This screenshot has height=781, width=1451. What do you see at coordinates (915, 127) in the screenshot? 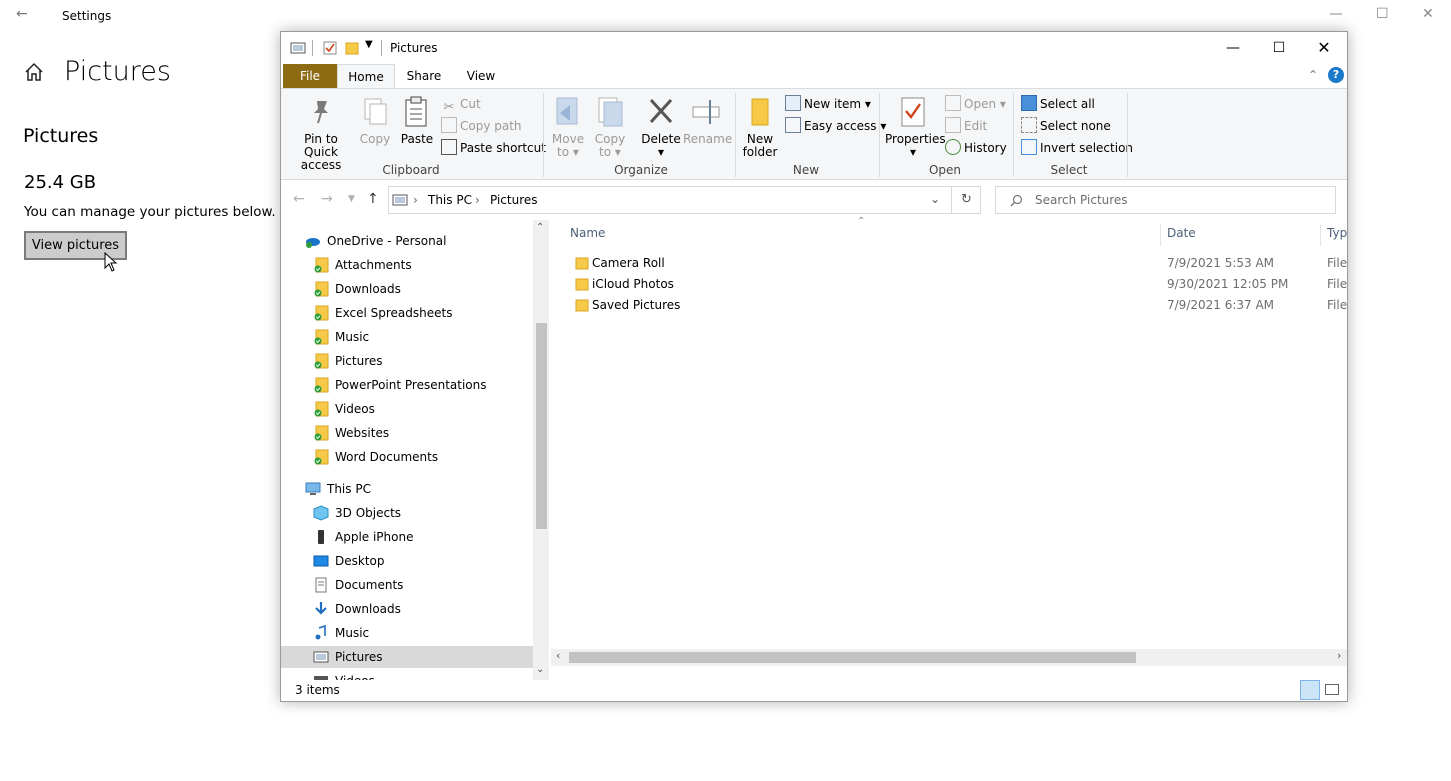
I see `properties-button: Properties ▾` at bounding box center [915, 127].